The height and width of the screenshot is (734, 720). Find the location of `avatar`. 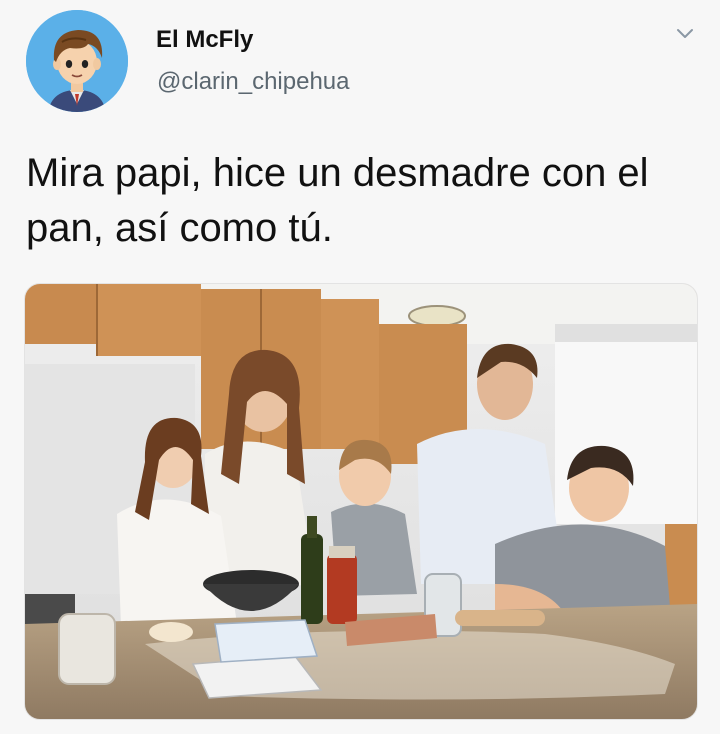

avatar is located at coordinates (77, 61).